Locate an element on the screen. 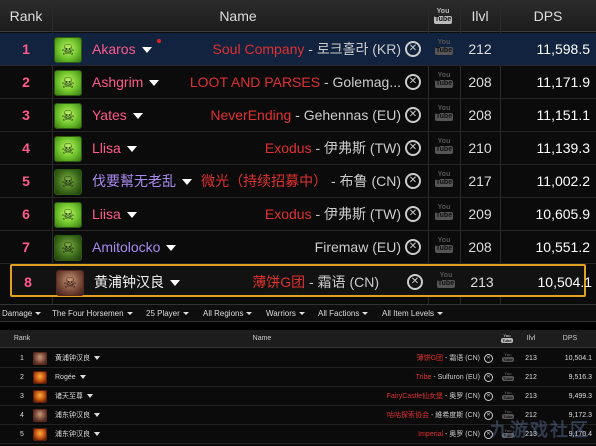 The height and width of the screenshot is (446, 596). server-name: - Sulfuron (EU) is located at coordinates (455, 377).